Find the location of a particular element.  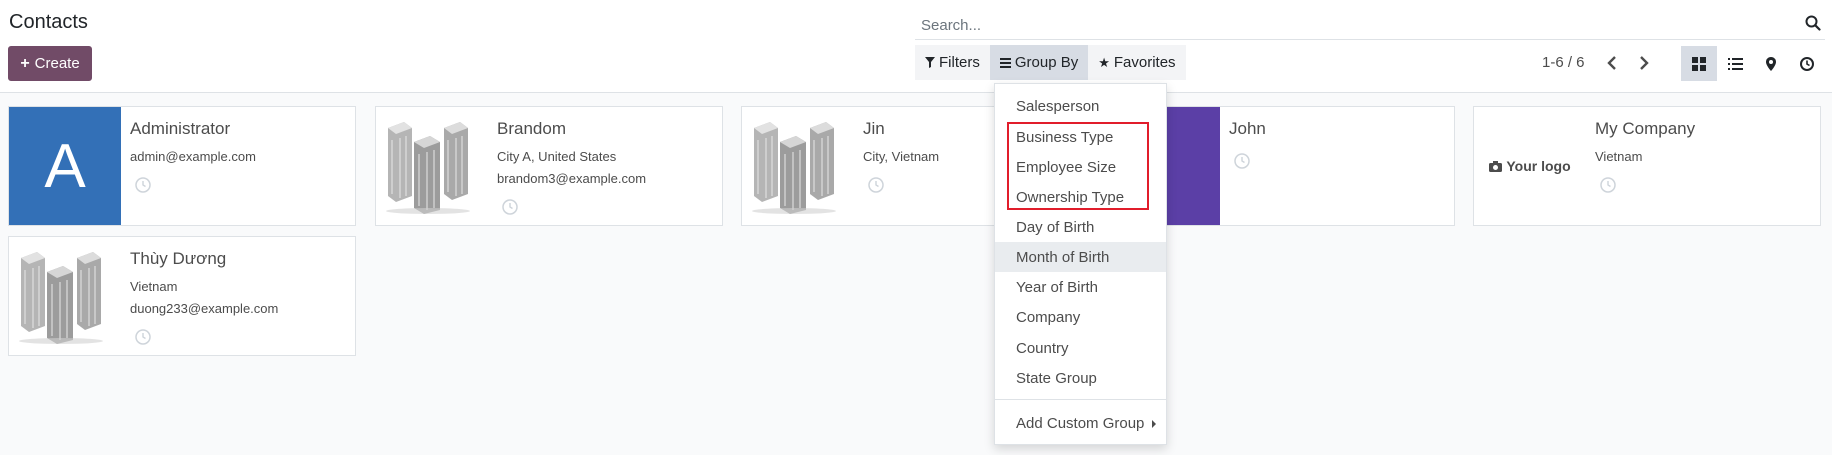

create-label: Create is located at coordinates (57, 63).